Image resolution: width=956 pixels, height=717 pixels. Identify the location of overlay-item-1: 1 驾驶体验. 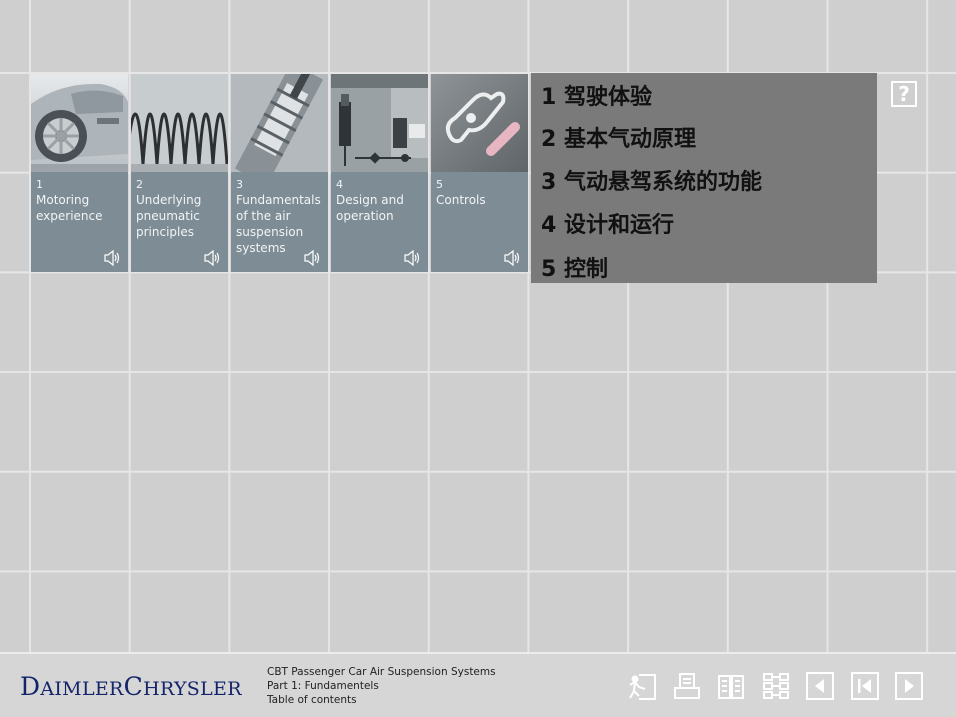
(596, 97).